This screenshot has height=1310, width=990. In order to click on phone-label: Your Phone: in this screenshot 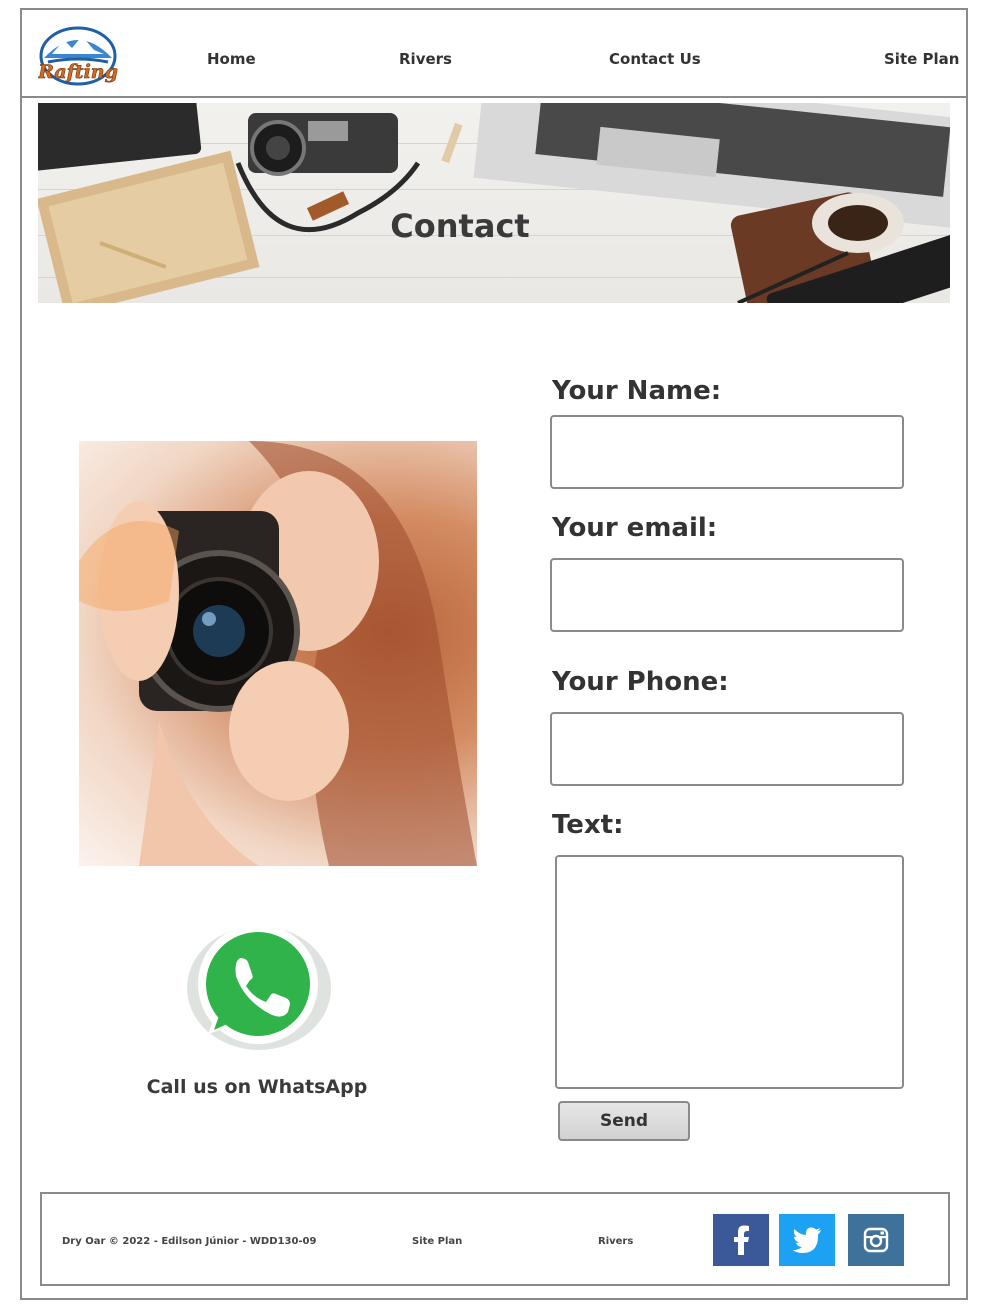, I will do `click(640, 682)`.